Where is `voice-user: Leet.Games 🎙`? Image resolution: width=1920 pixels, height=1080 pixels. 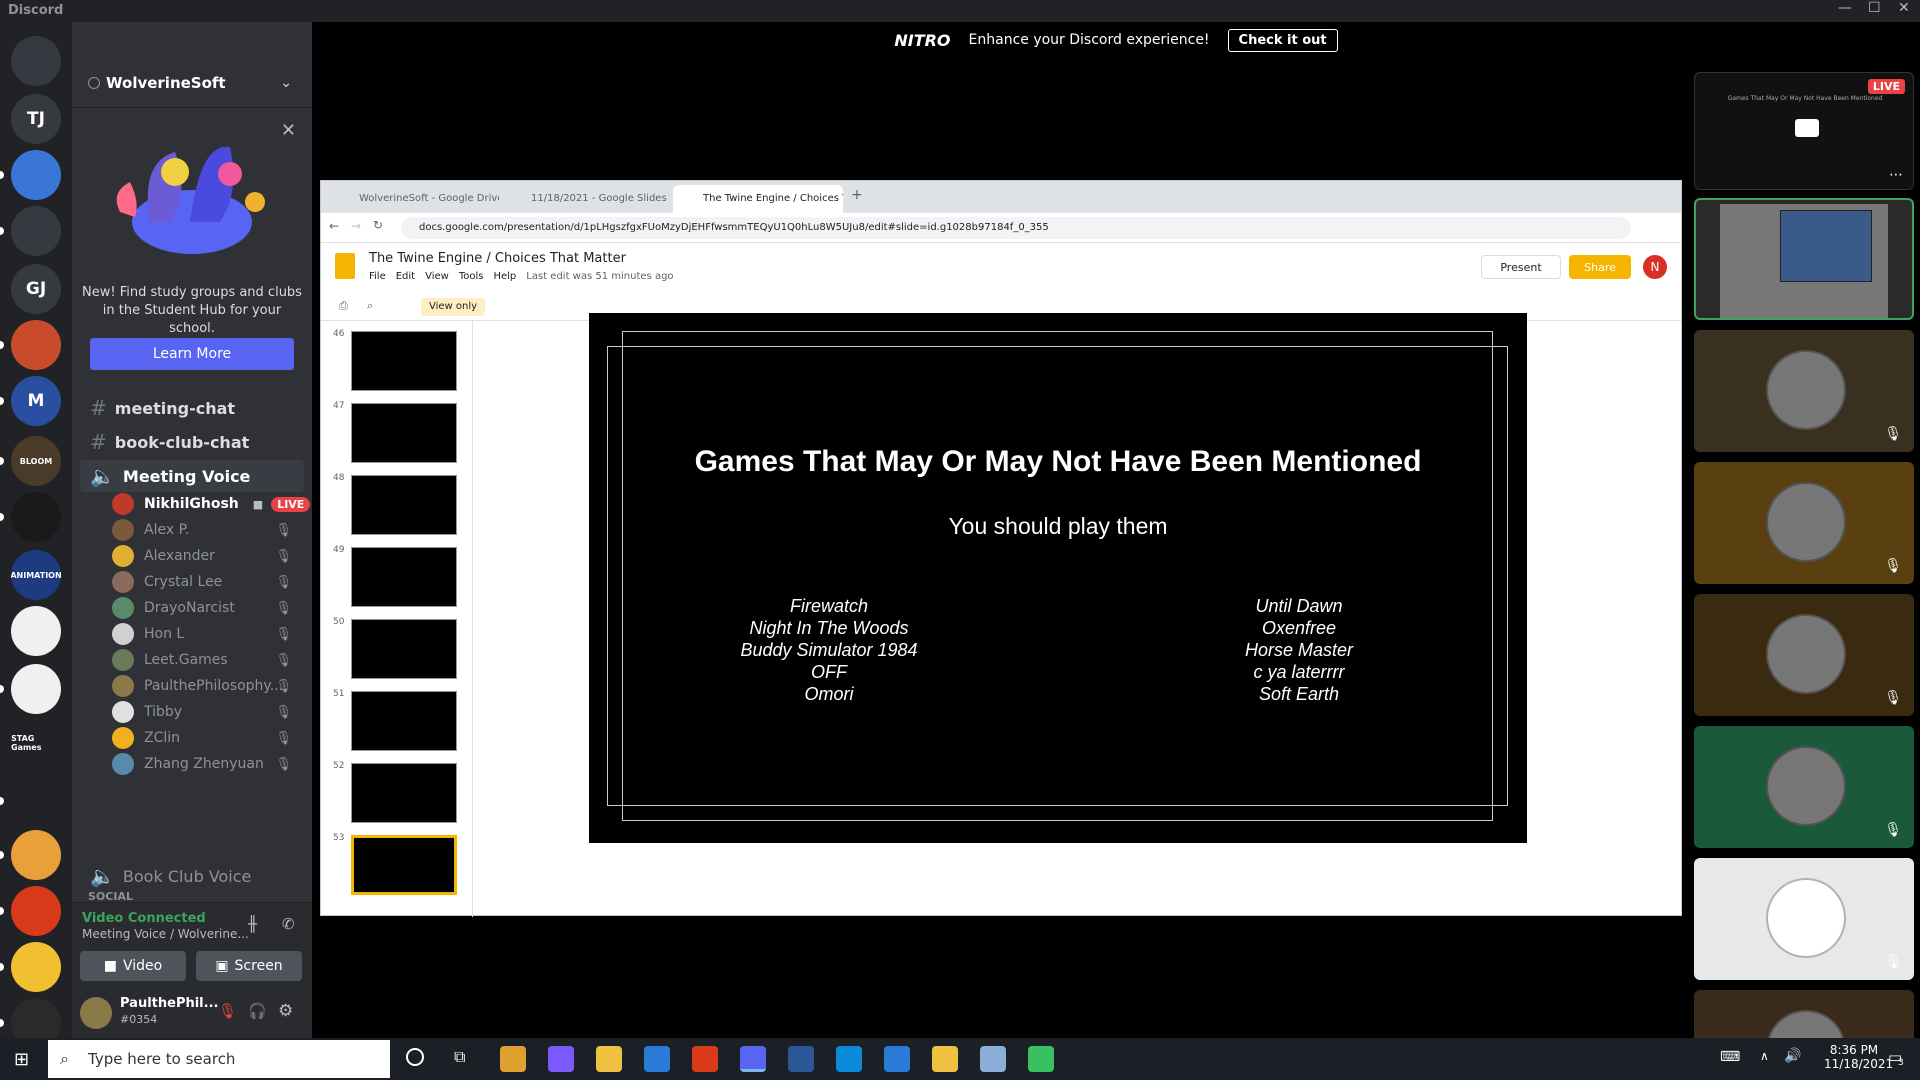
voice-user: Leet.Games 🎙 is located at coordinates (208, 660).